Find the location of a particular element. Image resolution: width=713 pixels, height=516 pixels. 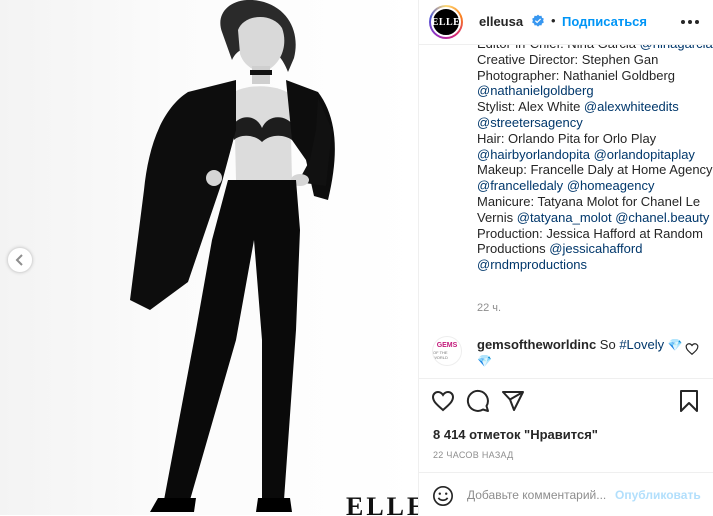

caption-line: Stylist: Alex White @alexwhiteedits is located at coordinates (592, 107).